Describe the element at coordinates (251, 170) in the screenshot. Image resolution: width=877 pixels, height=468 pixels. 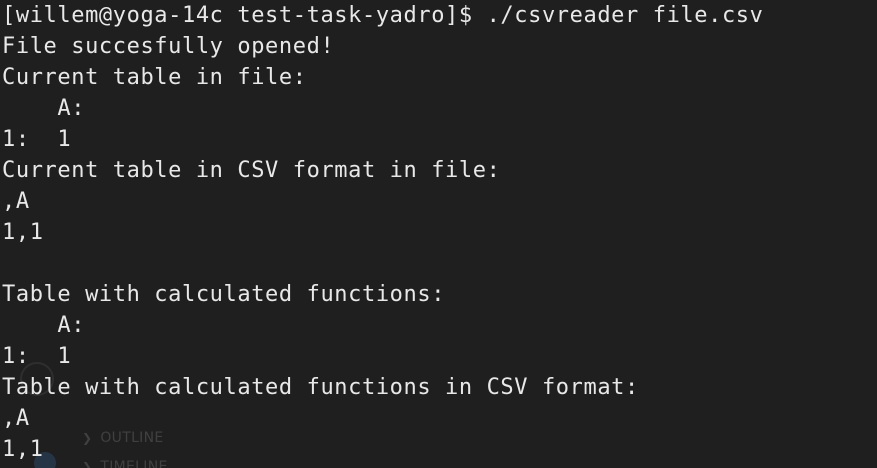
I see `terminal-line: Current table in CSV format in file:` at that location.